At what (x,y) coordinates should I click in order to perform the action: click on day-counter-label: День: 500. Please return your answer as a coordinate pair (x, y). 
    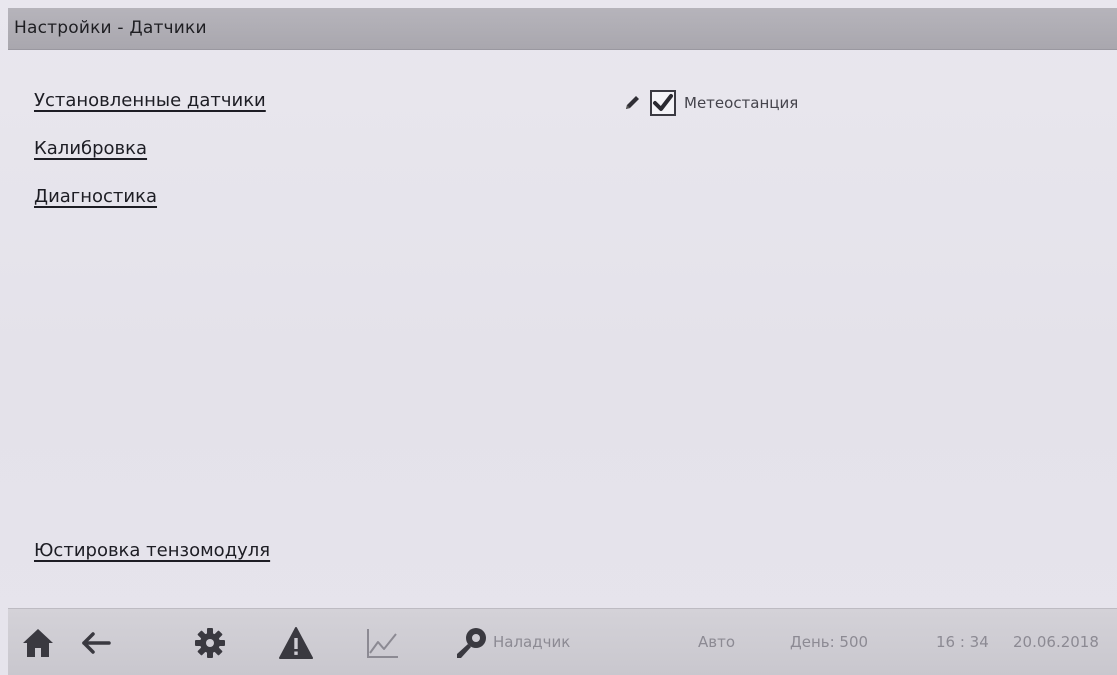
    Looking at the image, I should click on (829, 642).